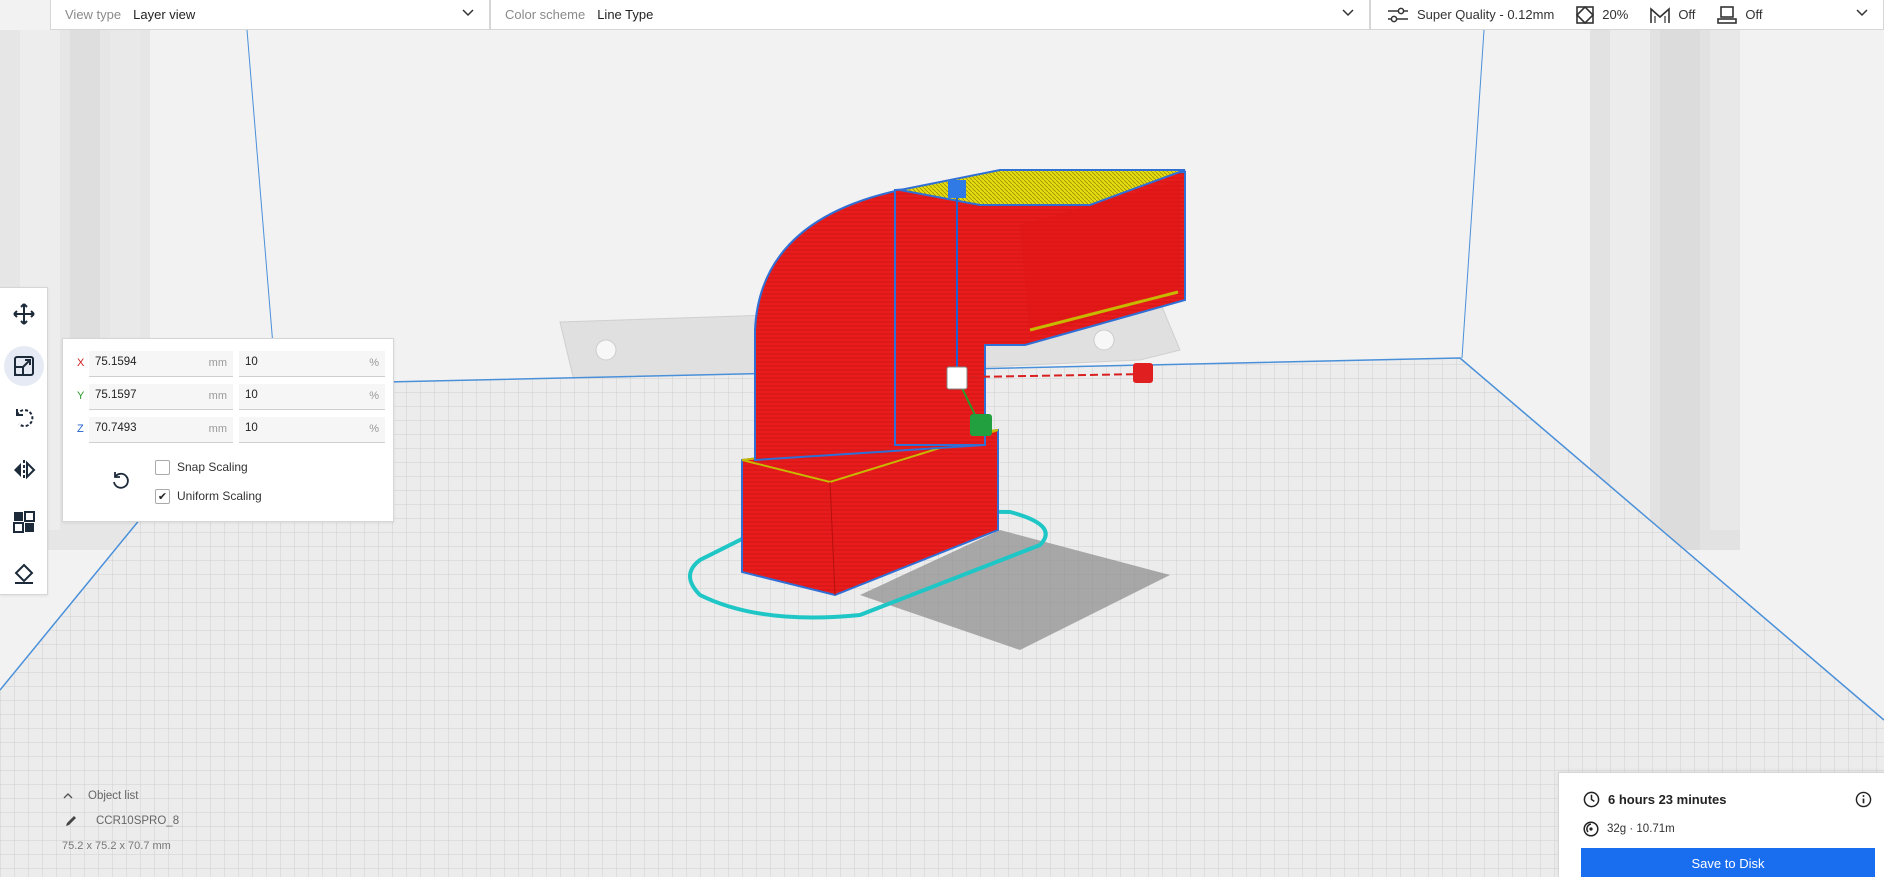 This screenshot has width=1884, height=877. What do you see at coordinates (162, 467) in the screenshot?
I see `snap-scaling-checkbox` at bounding box center [162, 467].